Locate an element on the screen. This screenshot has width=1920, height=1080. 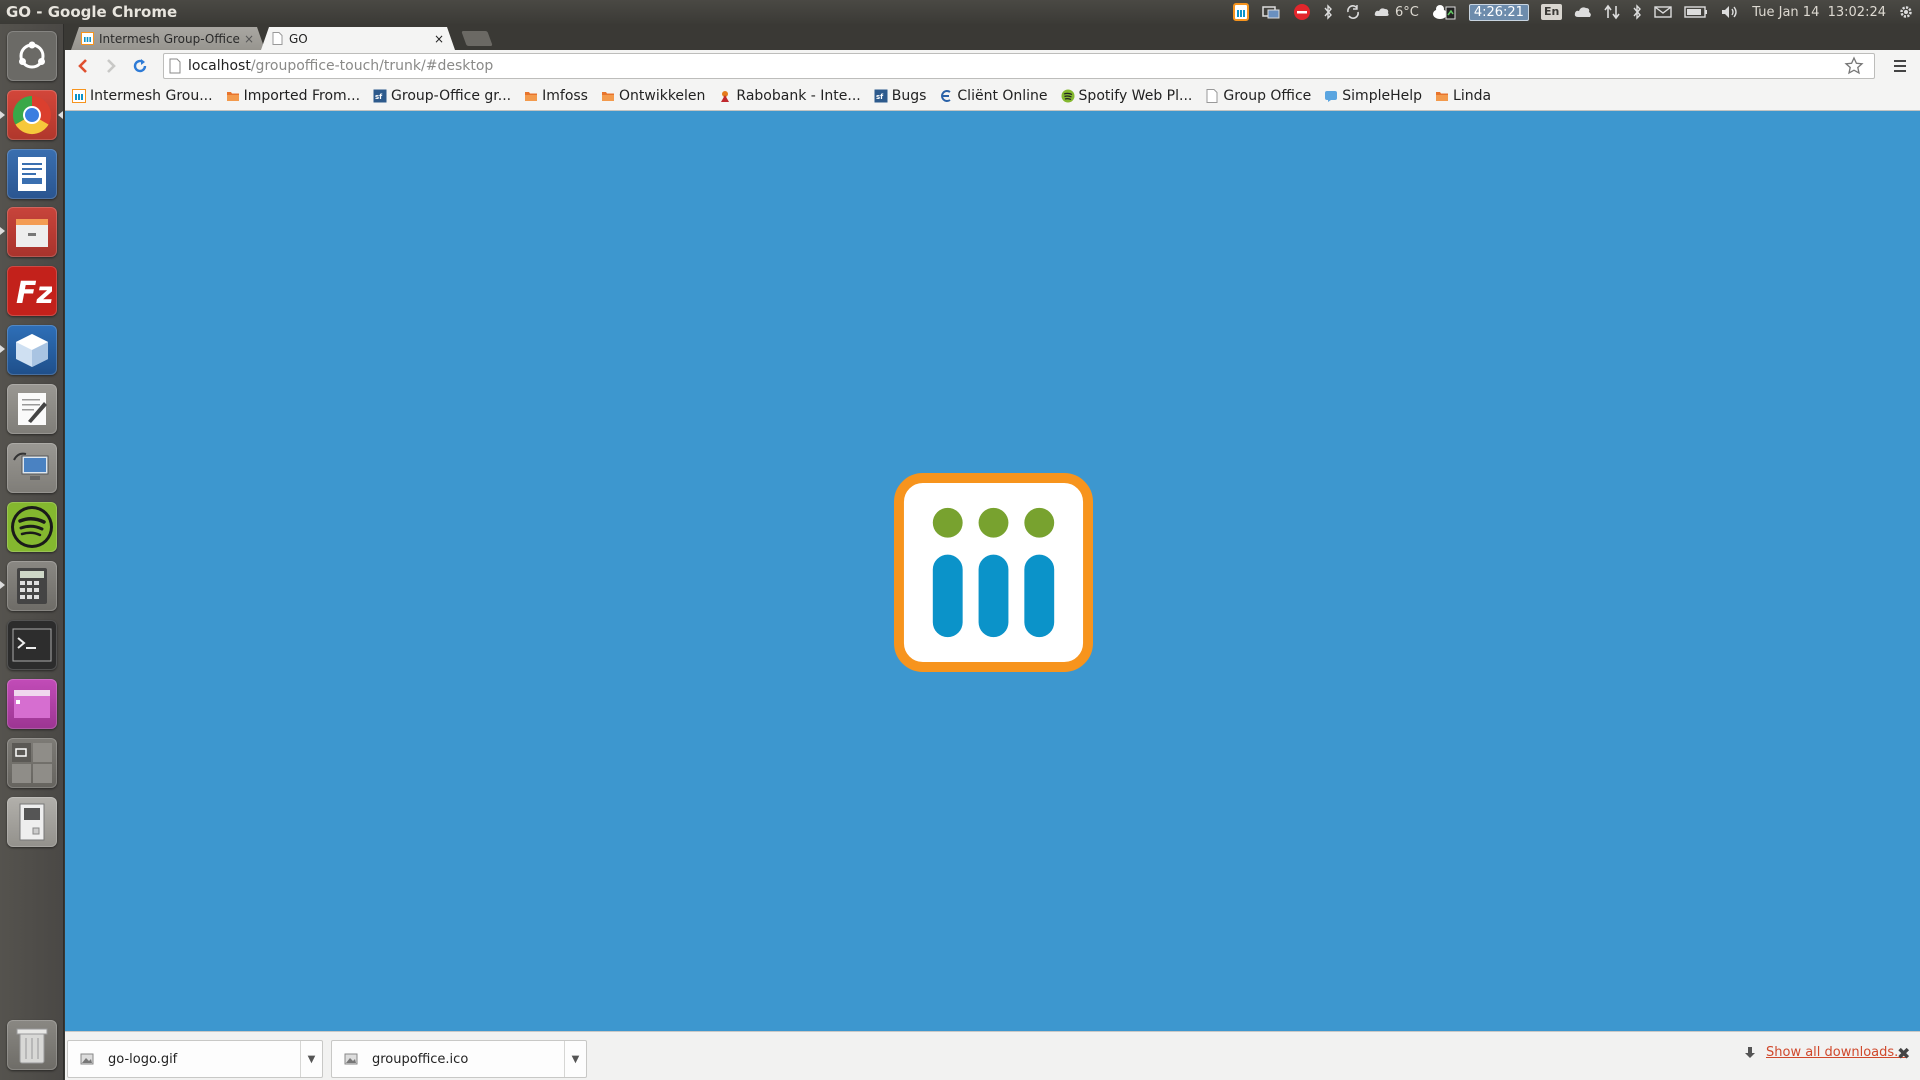
bookmark-label: Bugs is located at coordinates (909, 96).